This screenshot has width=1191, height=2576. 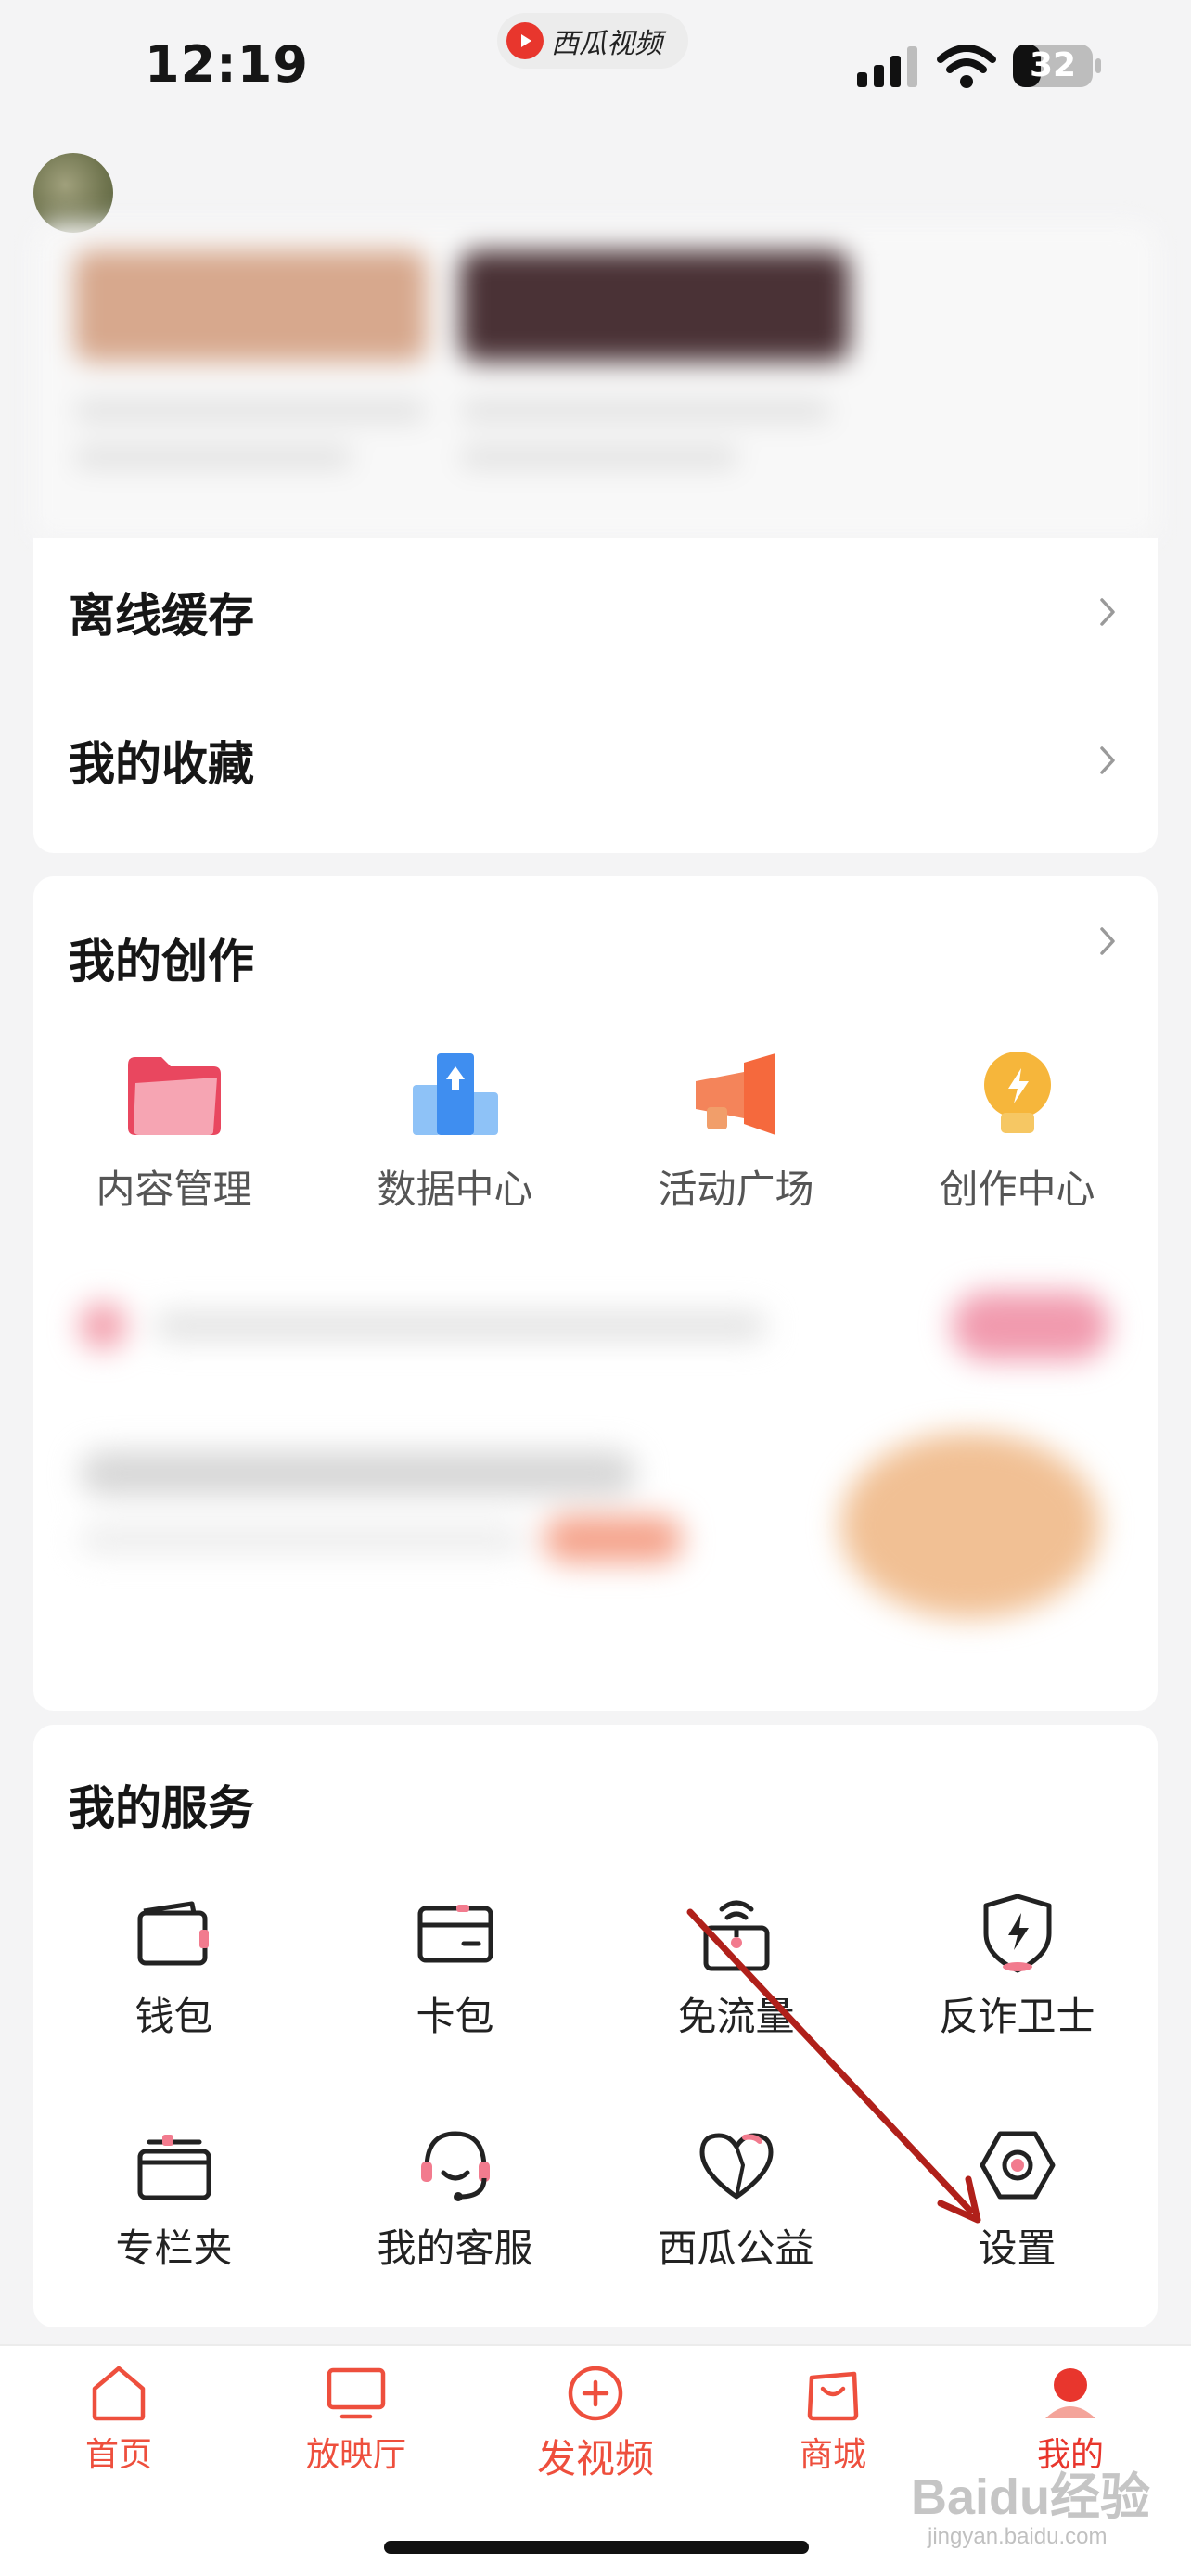 I want to click on creation-item-label: 数据中心, so click(x=455, y=1190).